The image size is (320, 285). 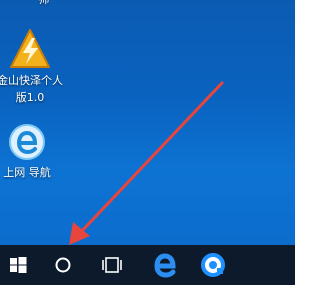 I want to click on task-view-icon, so click(x=112, y=265).